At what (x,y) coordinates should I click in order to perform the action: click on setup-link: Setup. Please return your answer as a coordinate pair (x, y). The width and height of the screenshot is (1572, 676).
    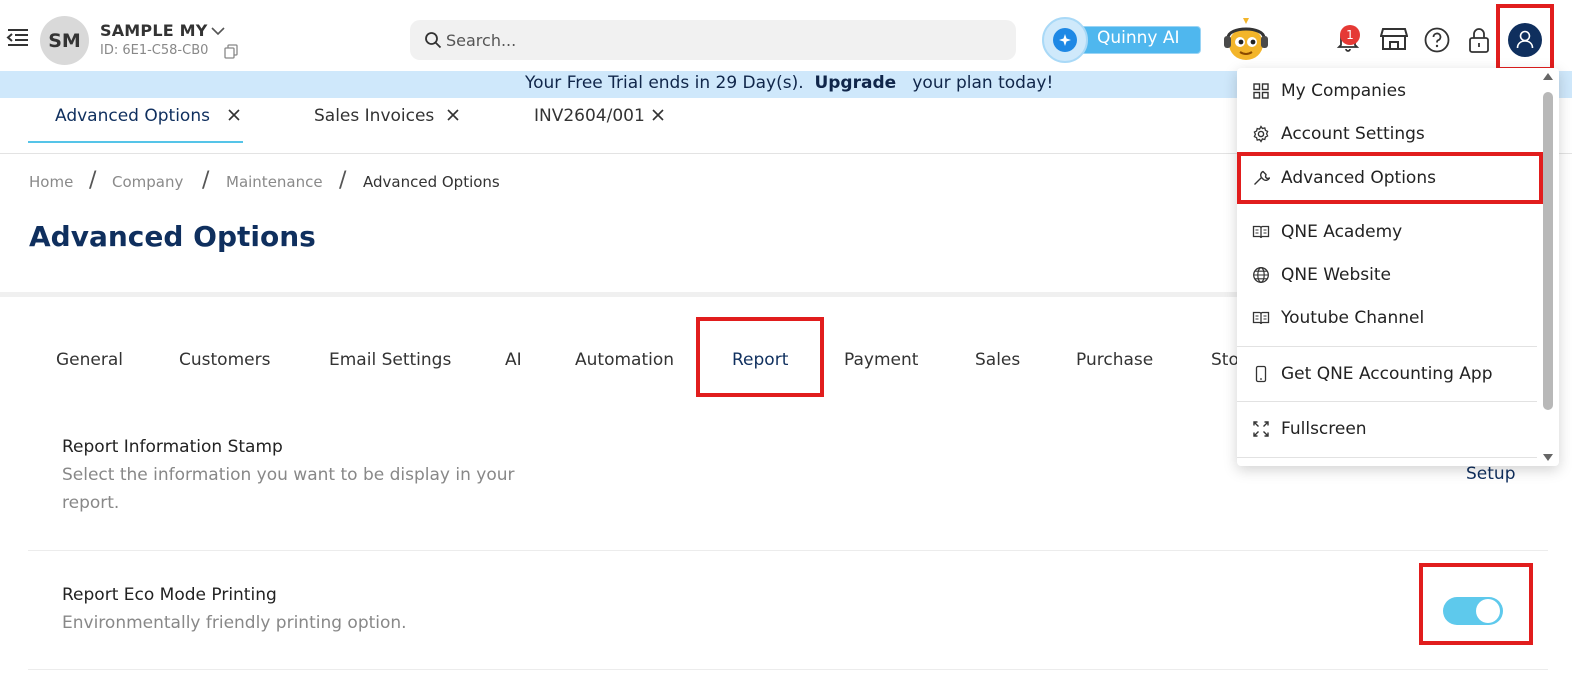
    Looking at the image, I should click on (1490, 474).